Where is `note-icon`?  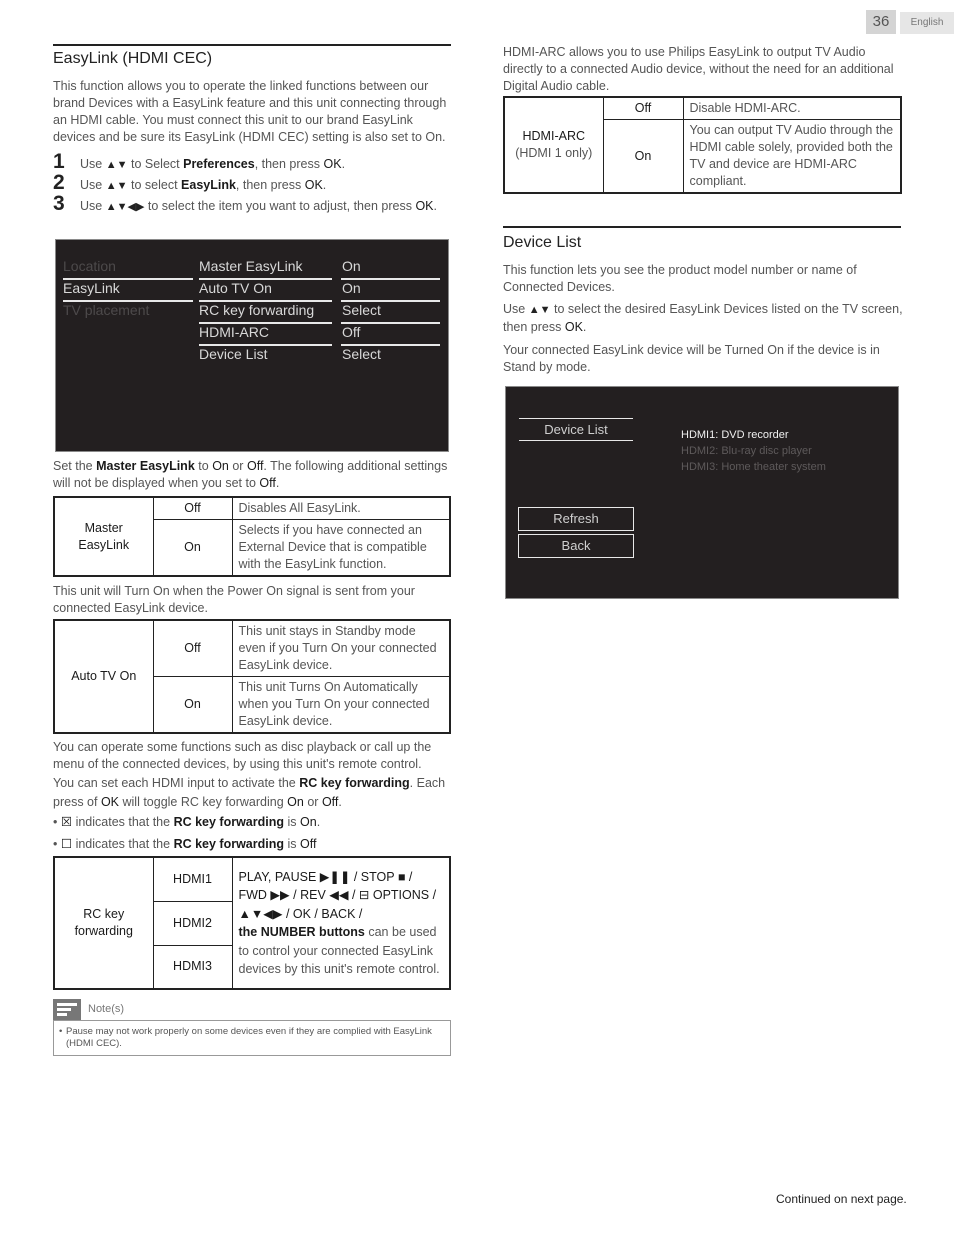 note-icon is located at coordinates (67, 1009).